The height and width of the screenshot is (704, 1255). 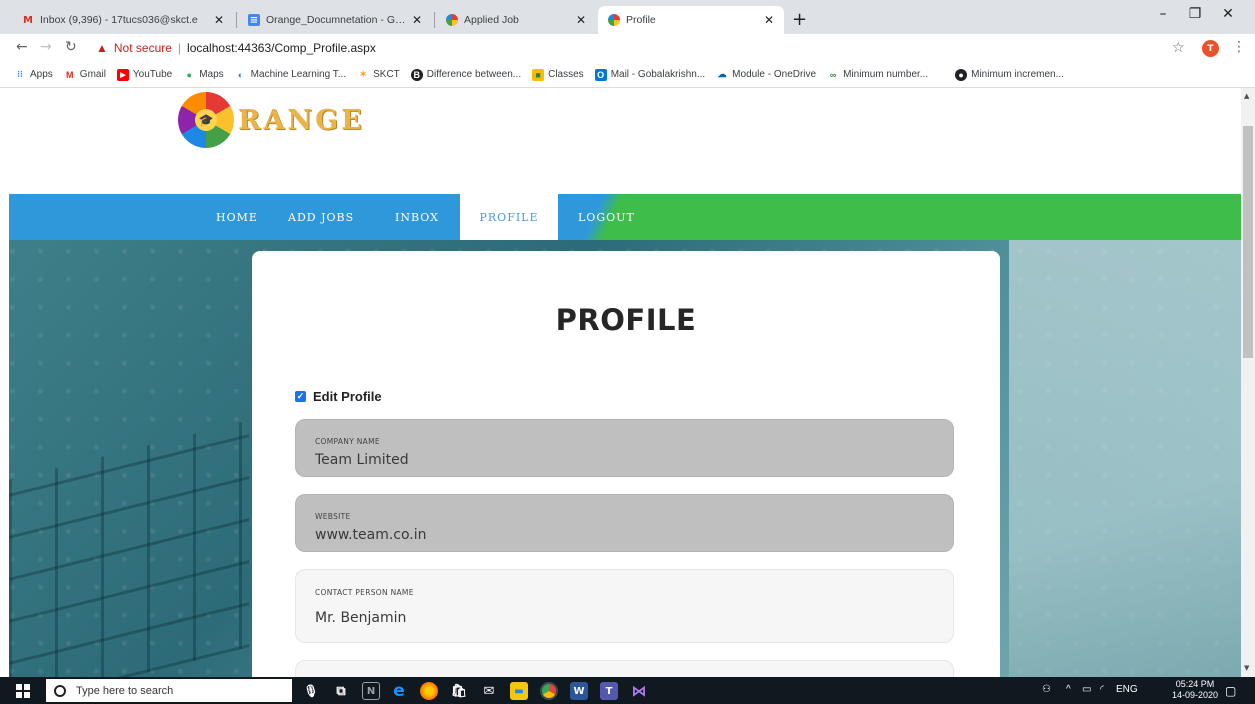 What do you see at coordinates (691, 20) in the screenshot?
I see `tab-profile: Profile ✕` at bounding box center [691, 20].